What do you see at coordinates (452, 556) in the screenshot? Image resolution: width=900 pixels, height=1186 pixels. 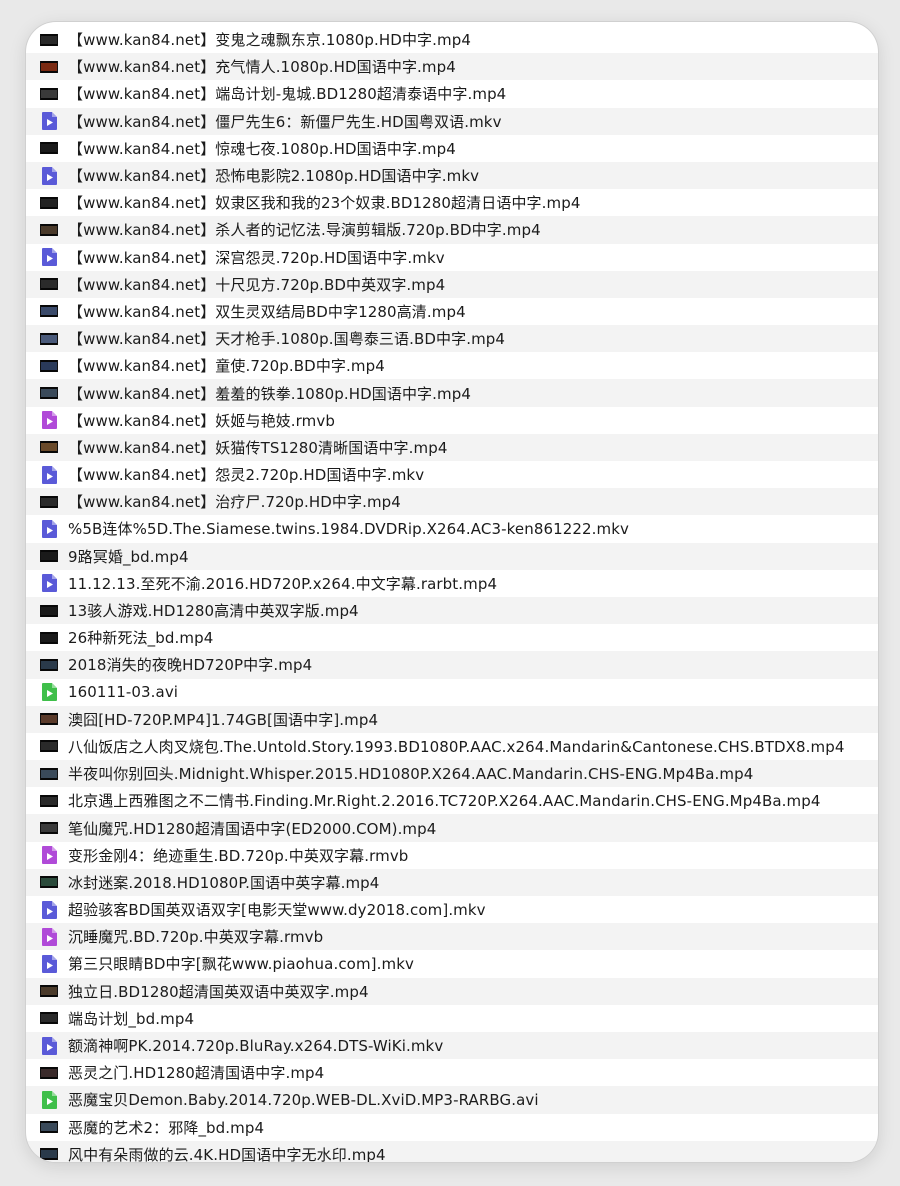 I see `file-row: 9路冥婚_bd.mp4` at bounding box center [452, 556].